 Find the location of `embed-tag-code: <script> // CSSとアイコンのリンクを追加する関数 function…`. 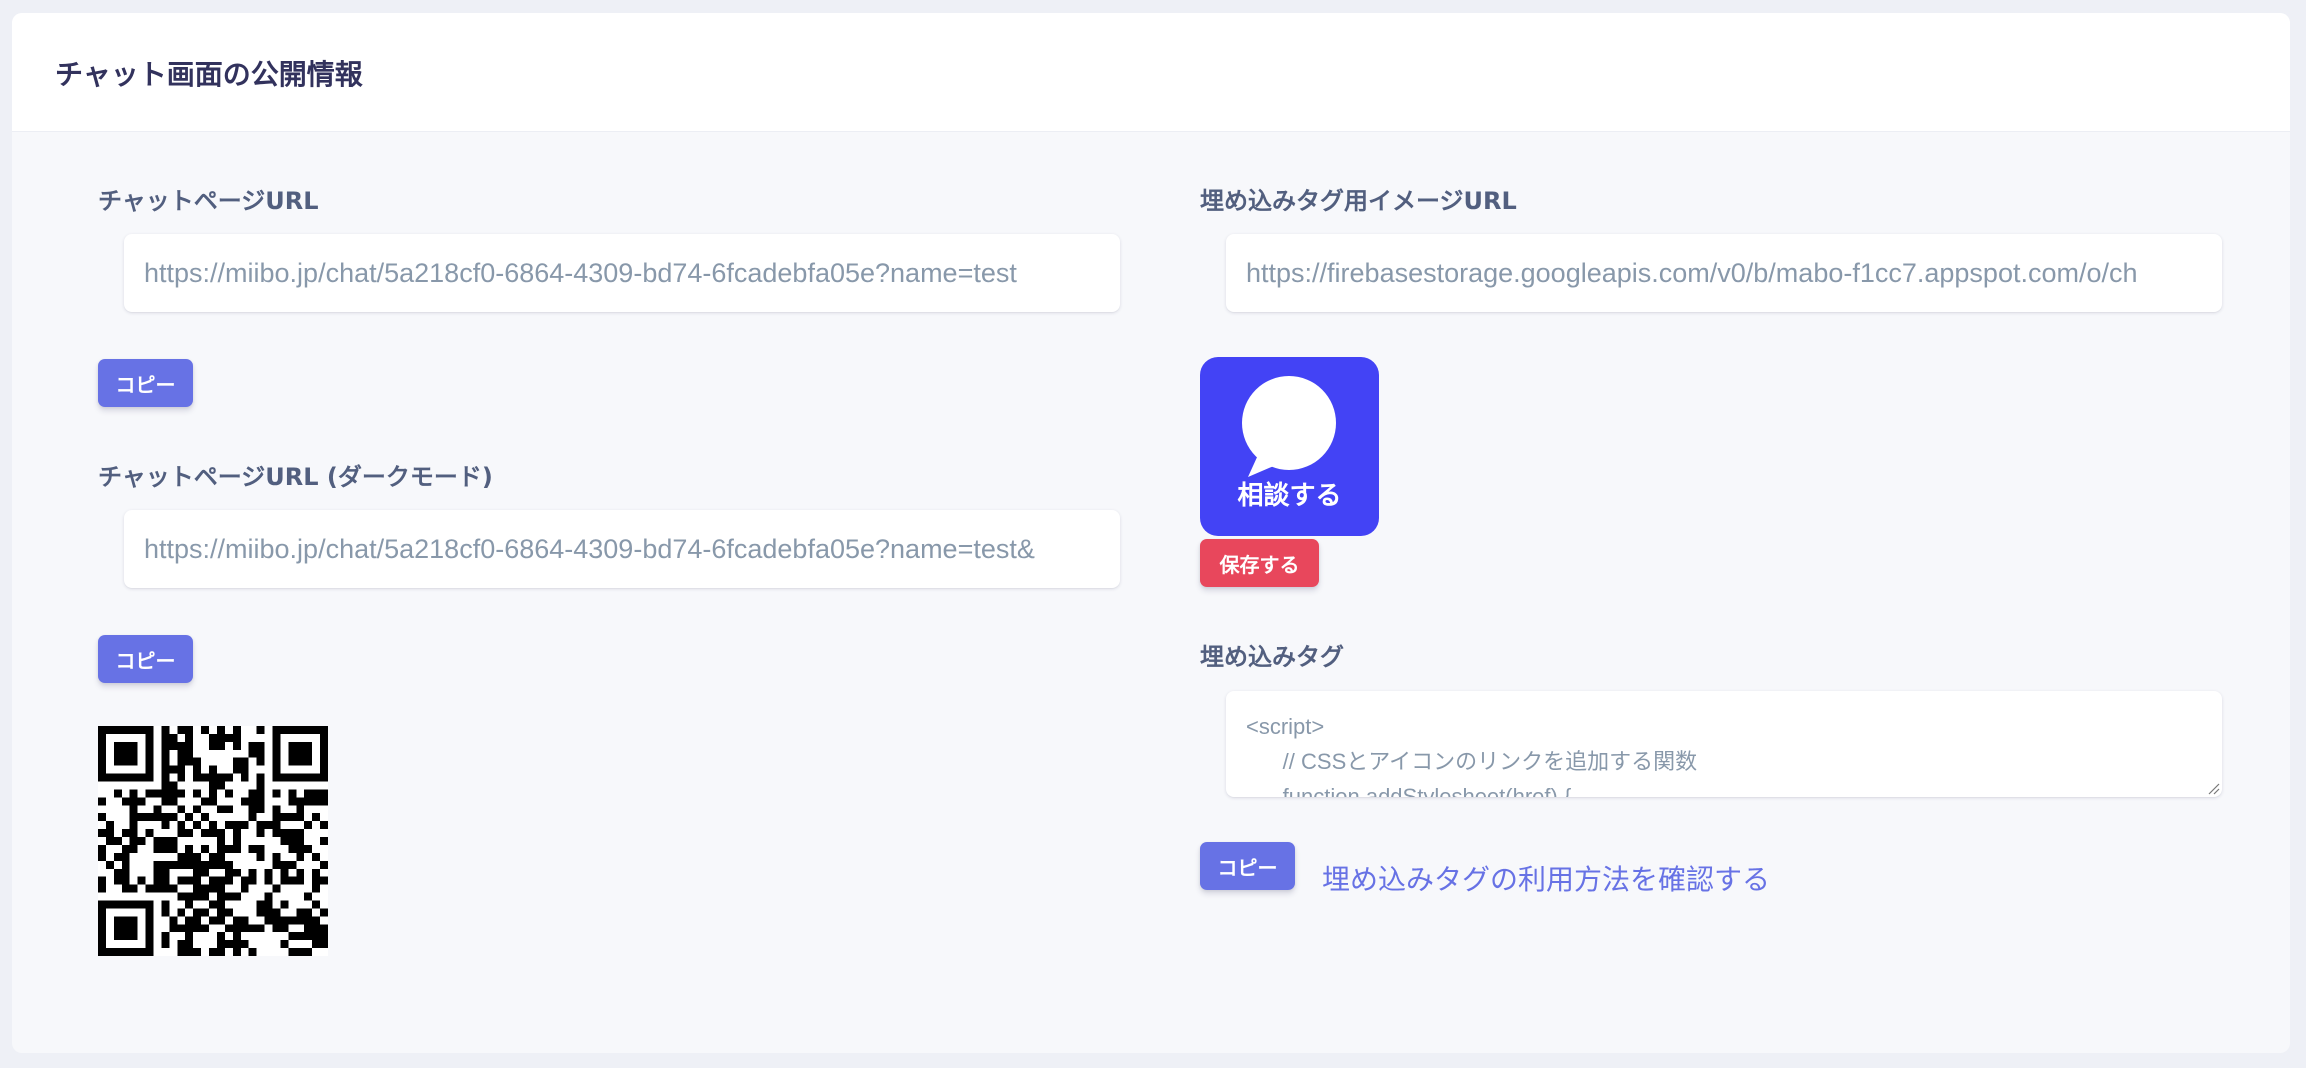

embed-tag-code: <script> // CSSとアイコンのリンクを追加する関数 function… is located at coordinates (1472, 755).